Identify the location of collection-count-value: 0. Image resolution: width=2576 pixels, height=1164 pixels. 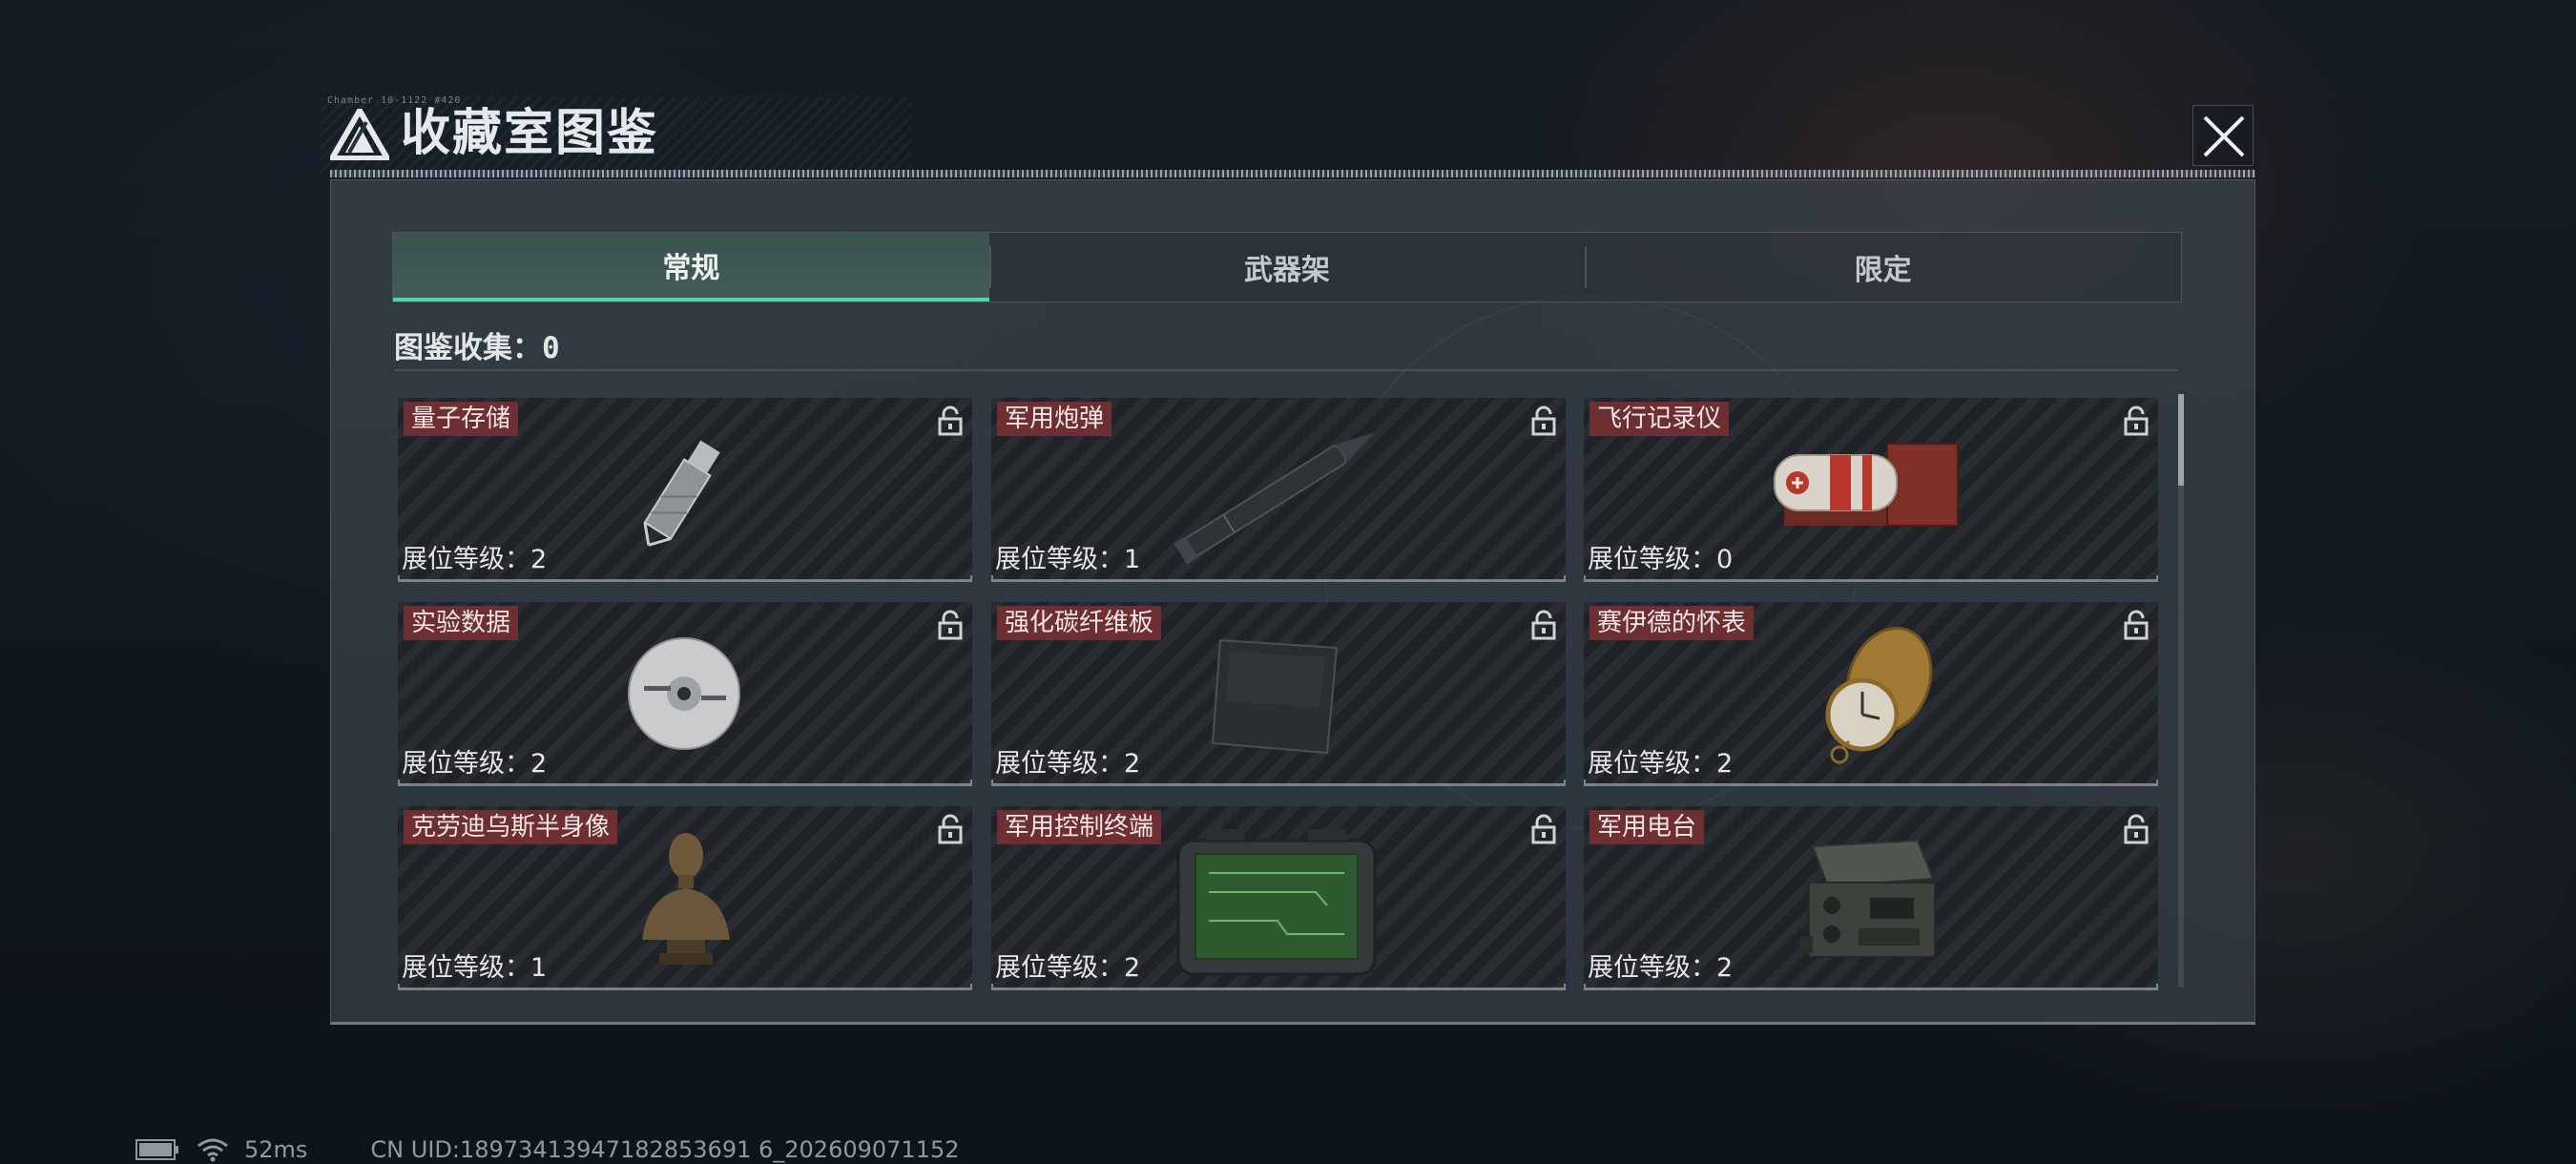
(551, 348).